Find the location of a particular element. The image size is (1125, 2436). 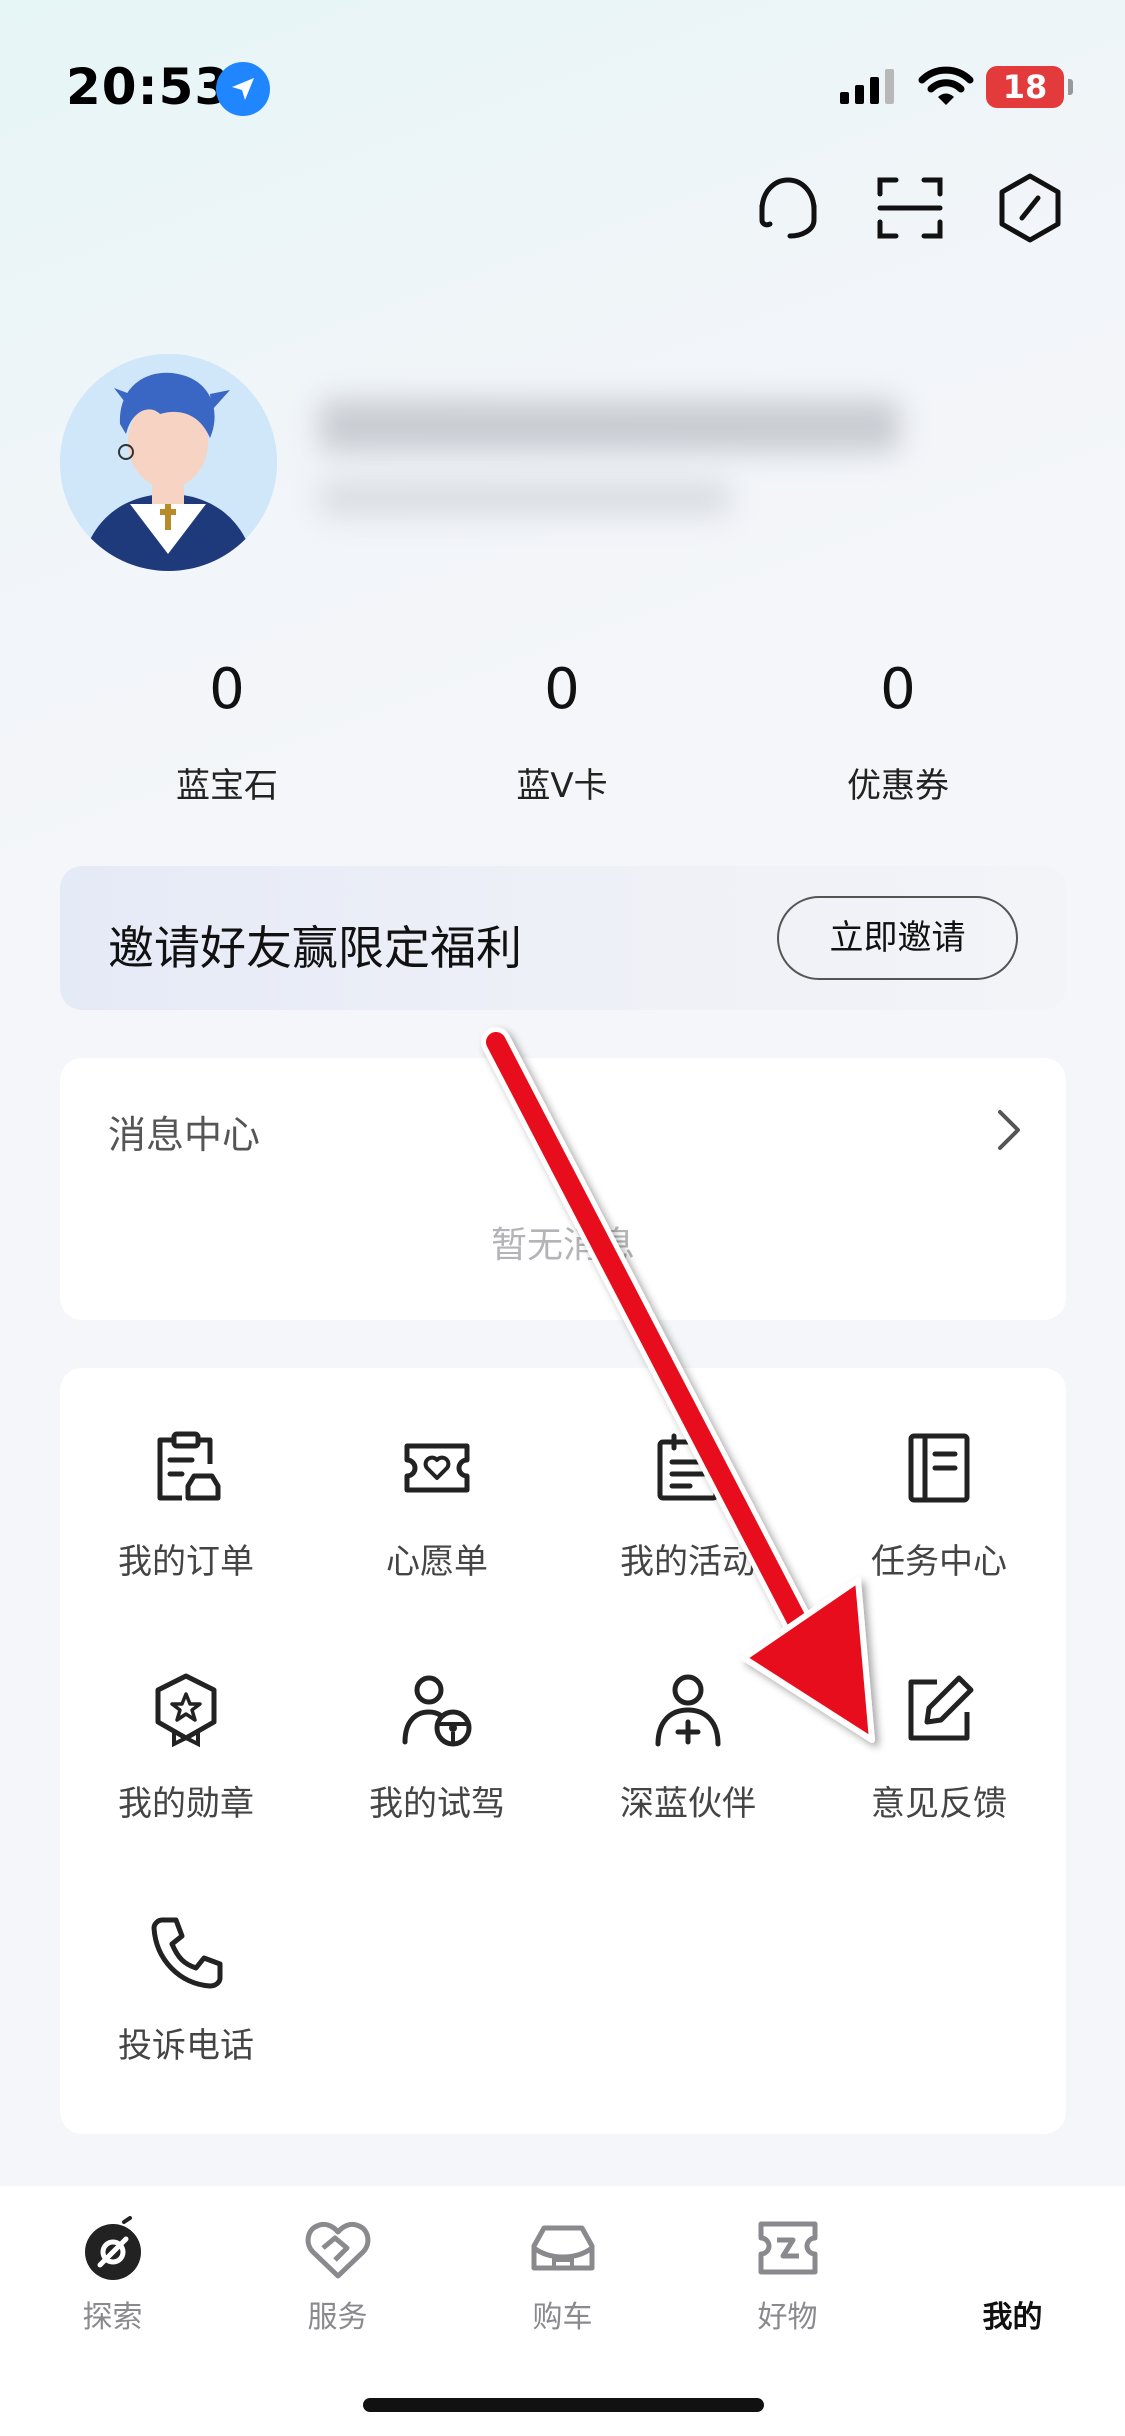

annotation-arrow is located at coordinates (678, 1385).